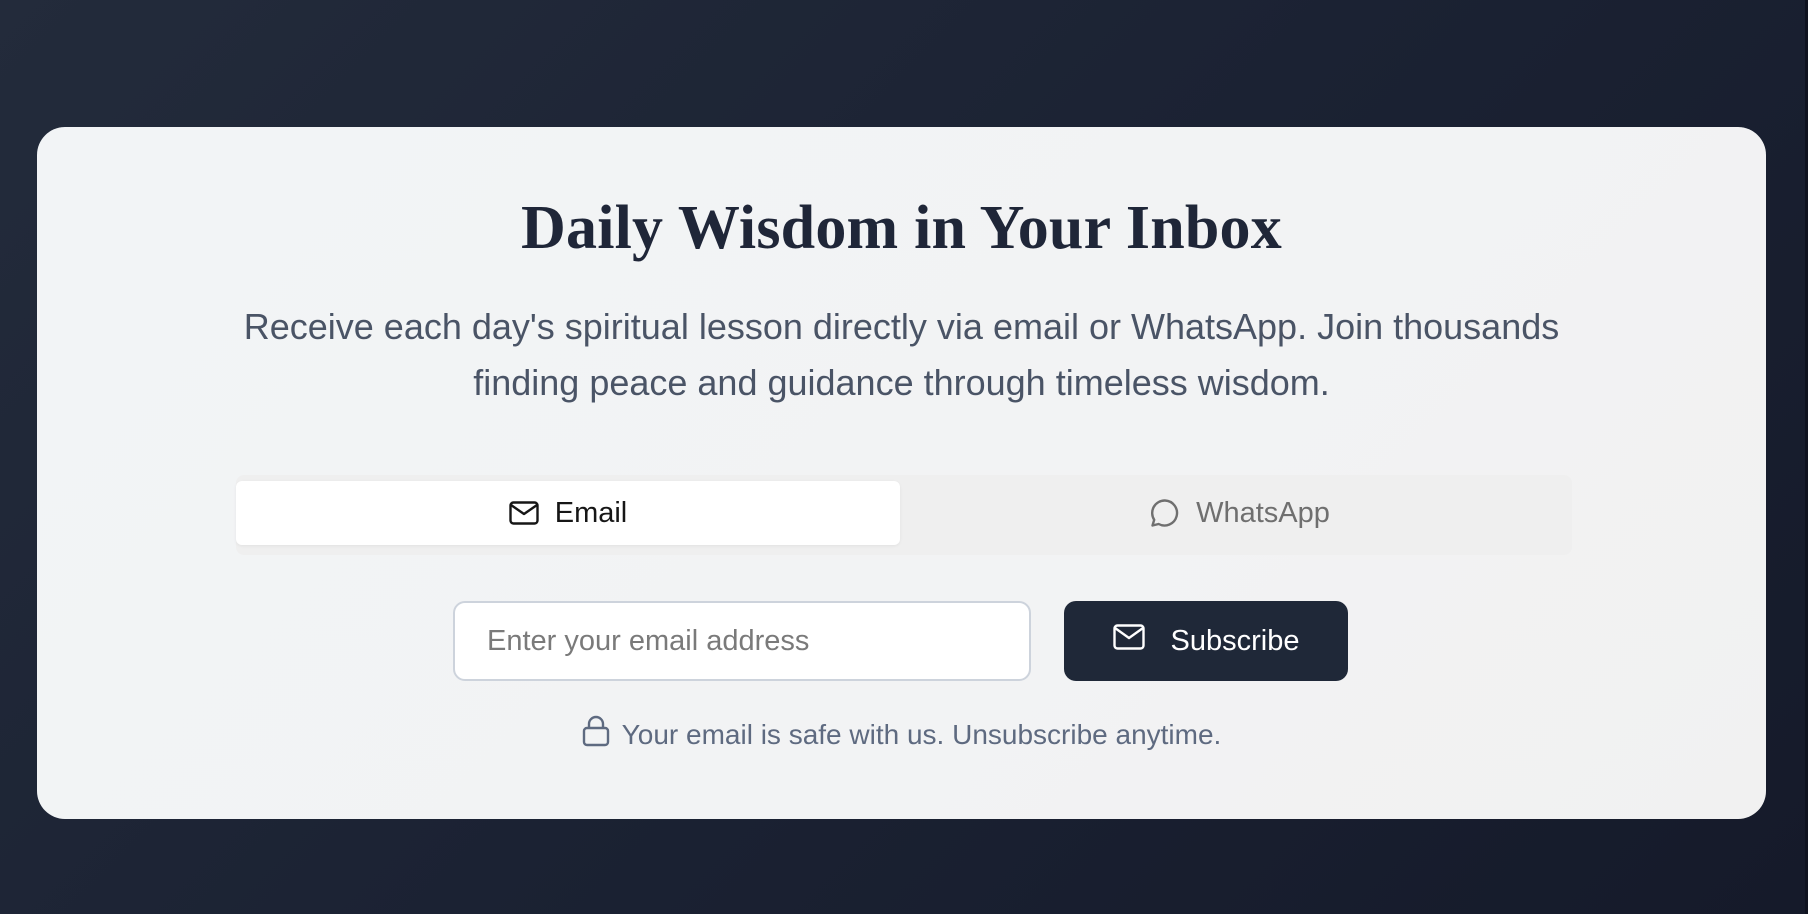  I want to click on page-title: Daily Wisdom in Your Inbox, so click(901, 228).